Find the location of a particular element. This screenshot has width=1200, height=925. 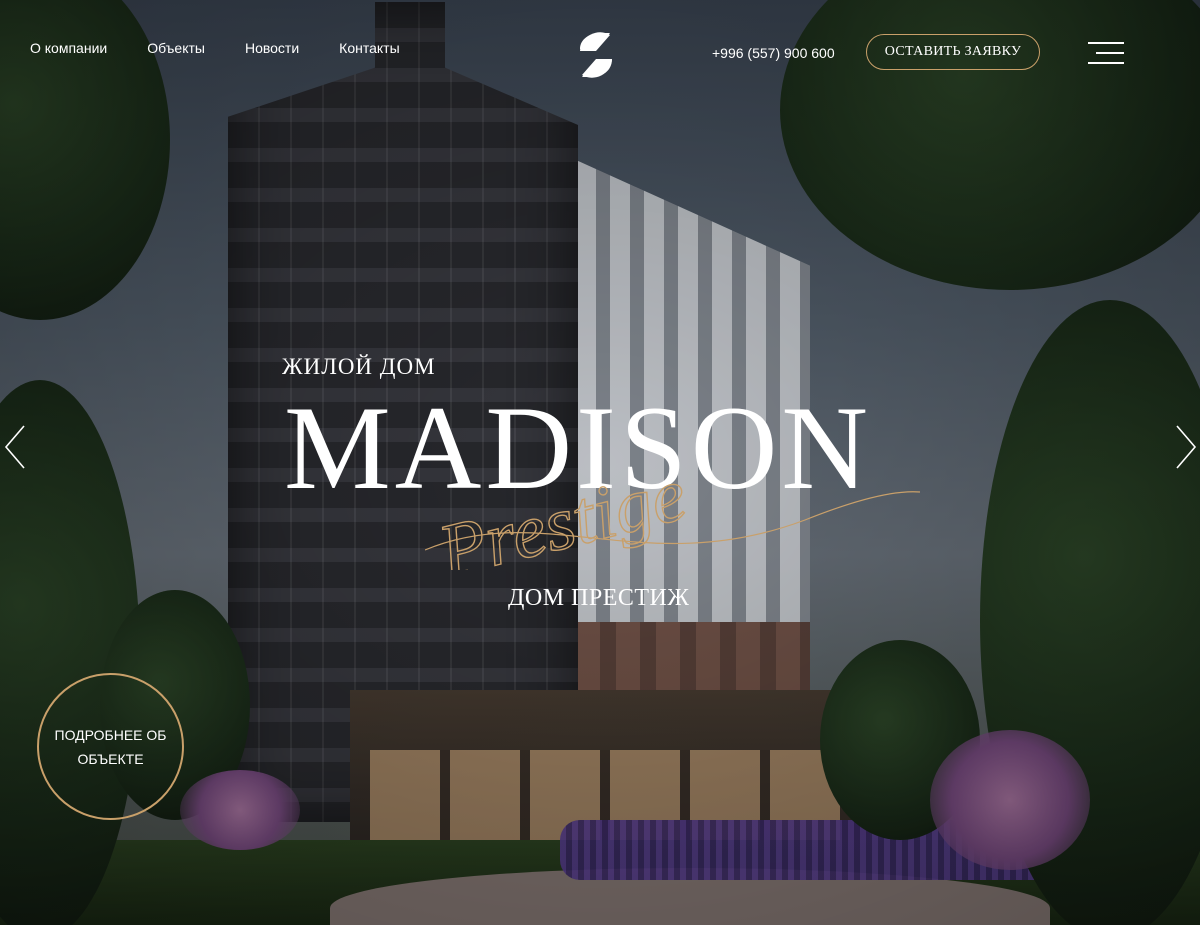

logo-icon is located at coordinates (596, 55).